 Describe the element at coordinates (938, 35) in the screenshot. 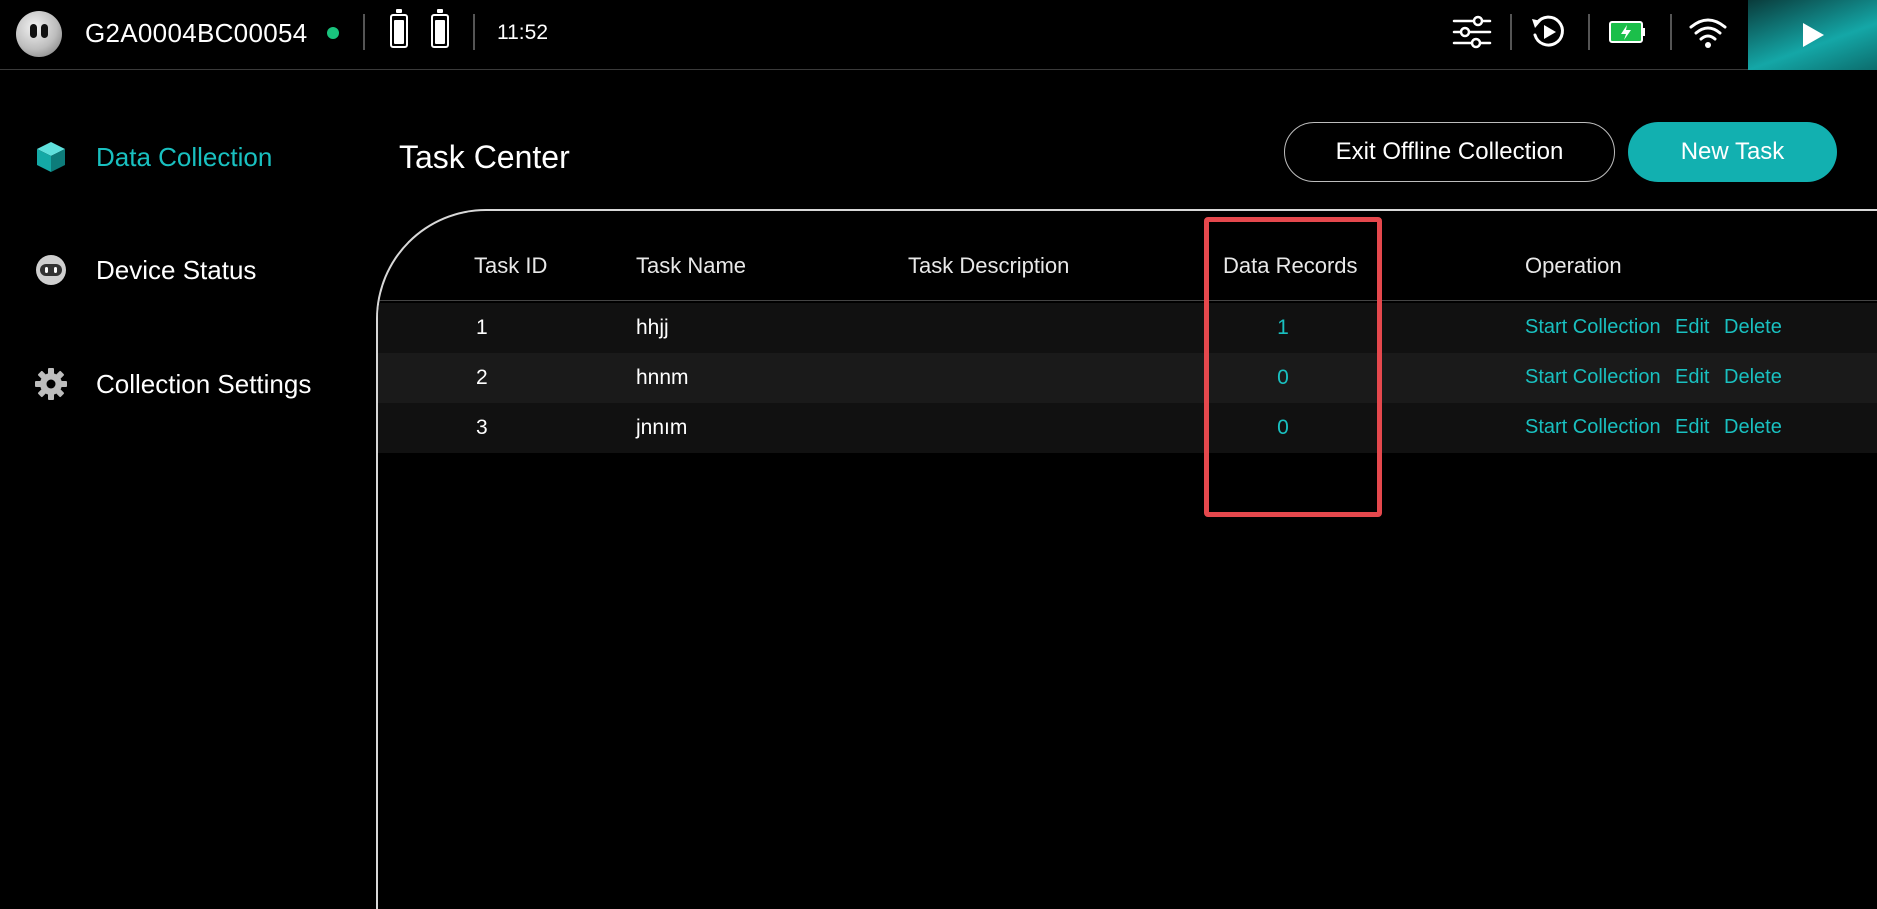

I see `status-bar: G2A0004BC00054 11:52` at that location.